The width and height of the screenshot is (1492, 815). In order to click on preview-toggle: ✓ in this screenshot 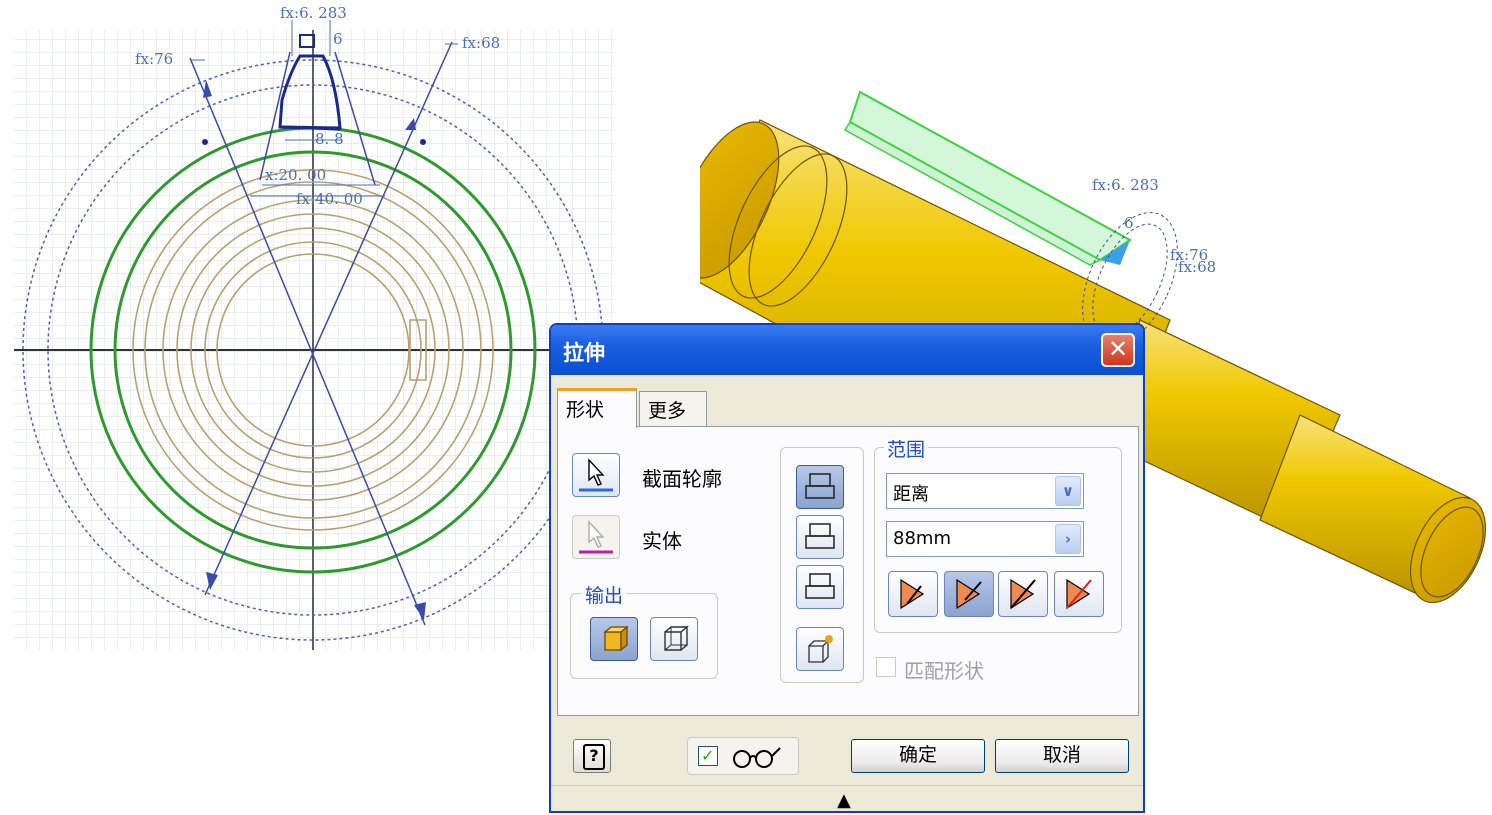, I will do `click(743, 756)`.